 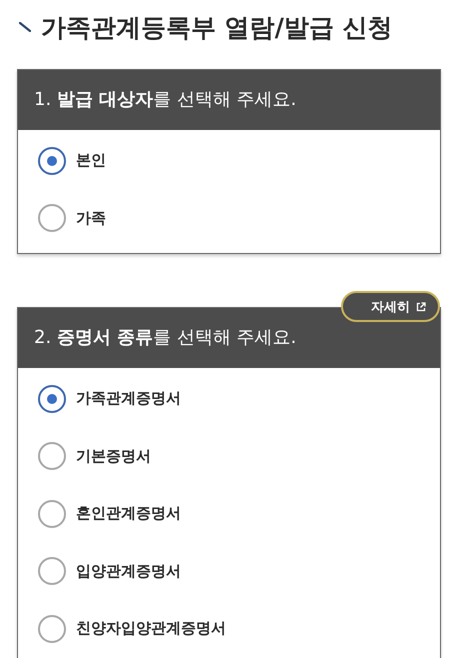 I want to click on external-link-icon, so click(x=421, y=307).